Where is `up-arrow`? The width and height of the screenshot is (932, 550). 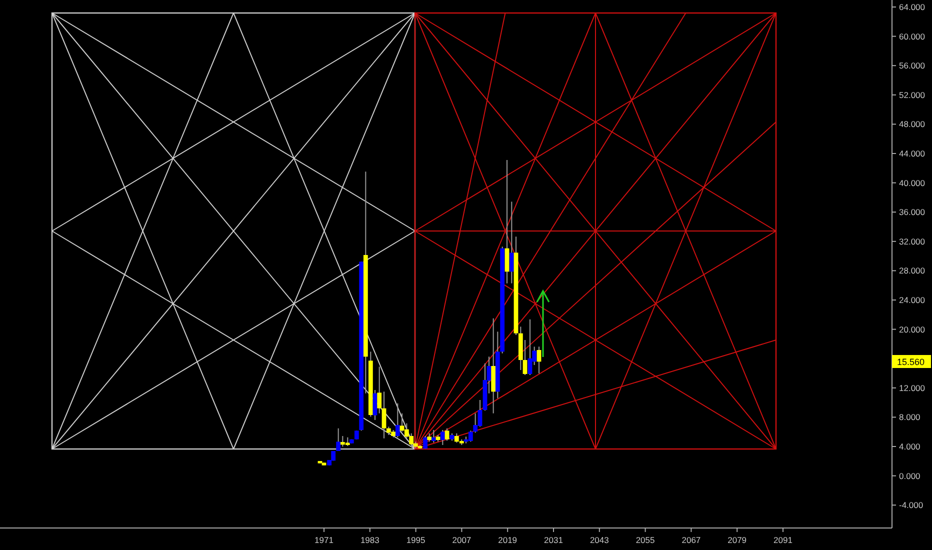 up-arrow is located at coordinates (543, 323).